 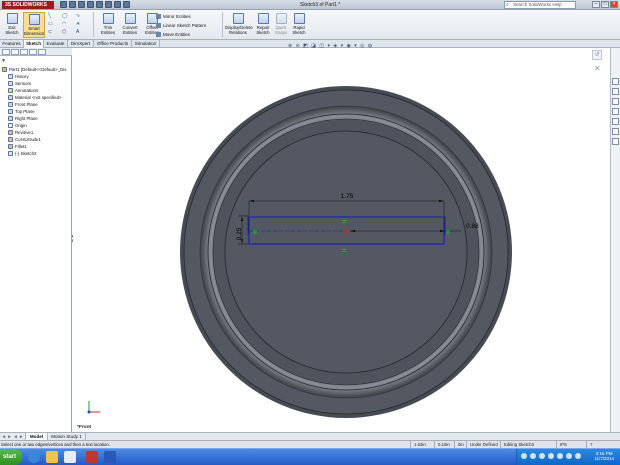 I want to click on rectangle-icon: ▭, so click(x=53, y=24).